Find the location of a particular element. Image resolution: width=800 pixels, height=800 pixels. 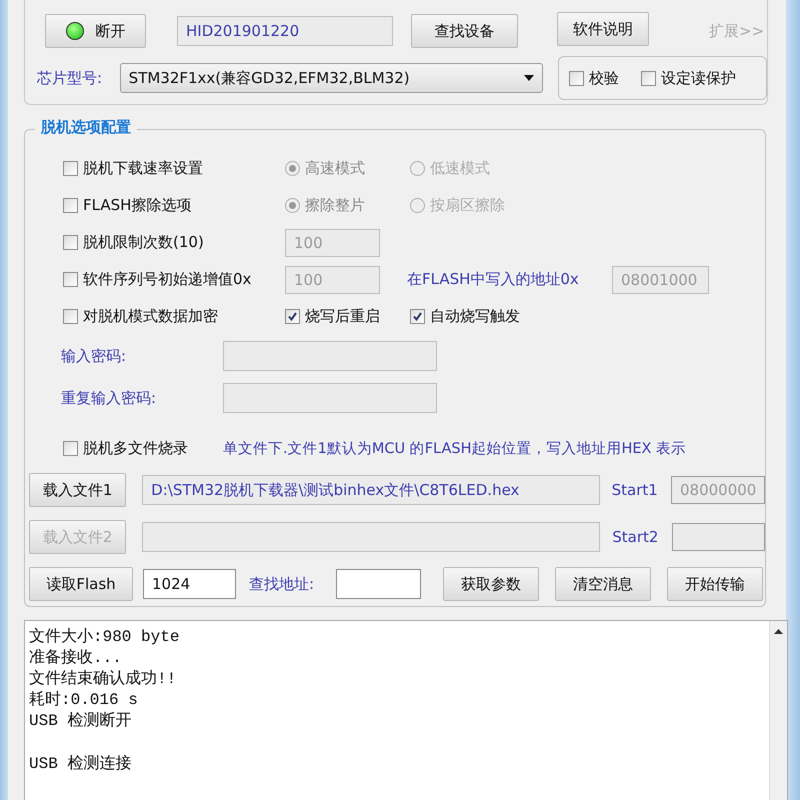

radio-label: 擦除整片 is located at coordinates (335, 205).